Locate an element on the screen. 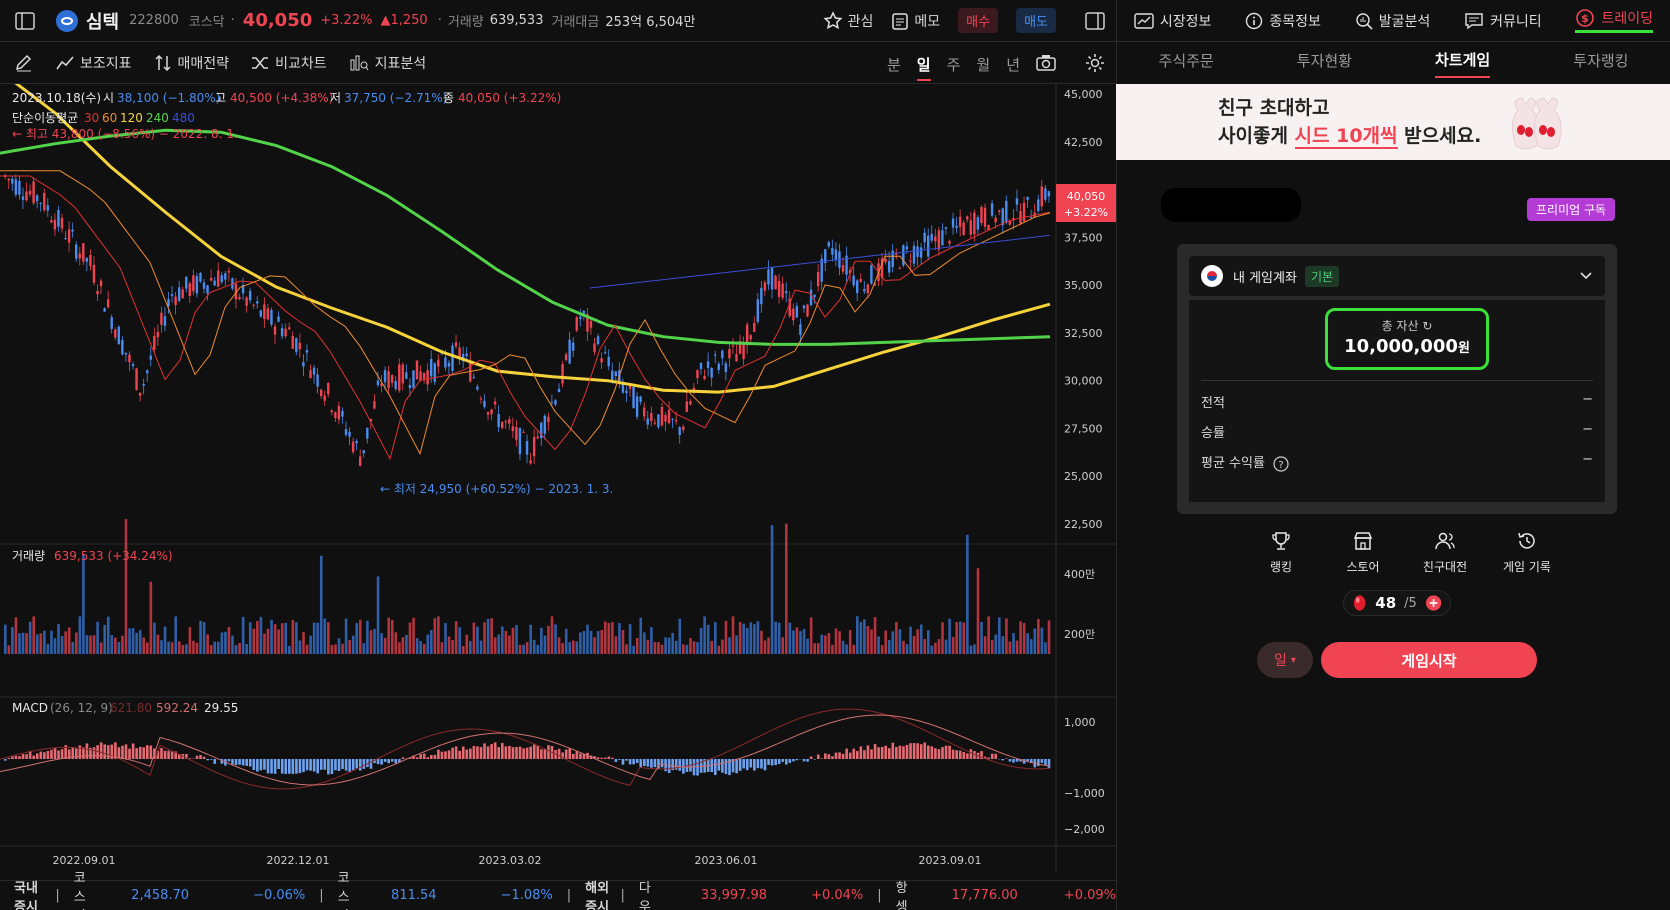 This screenshot has height=910, width=1670. nav-market-info: 시장정보 is located at coordinates (1172, 21).